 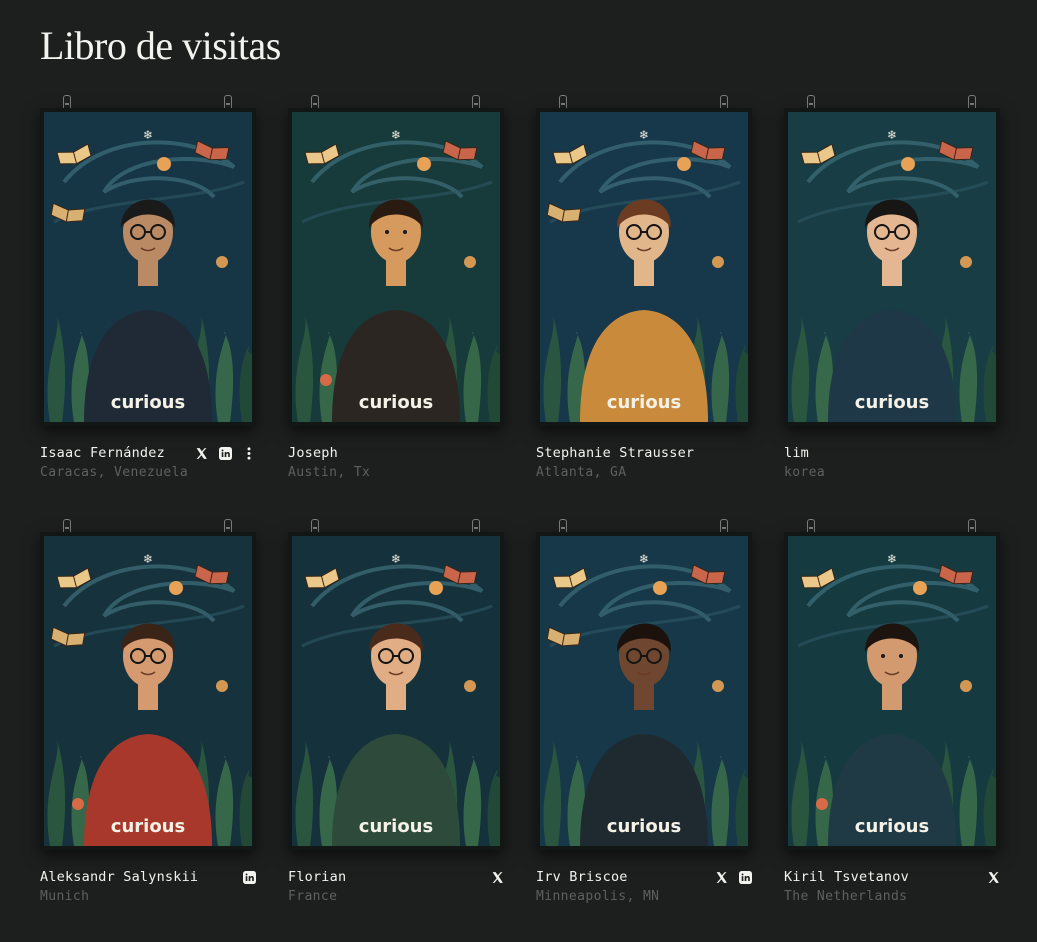 What do you see at coordinates (119, 877) in the screenshot?
I see `guest-name: Aleksandr Salynskii` at bounding box center [119, 877].